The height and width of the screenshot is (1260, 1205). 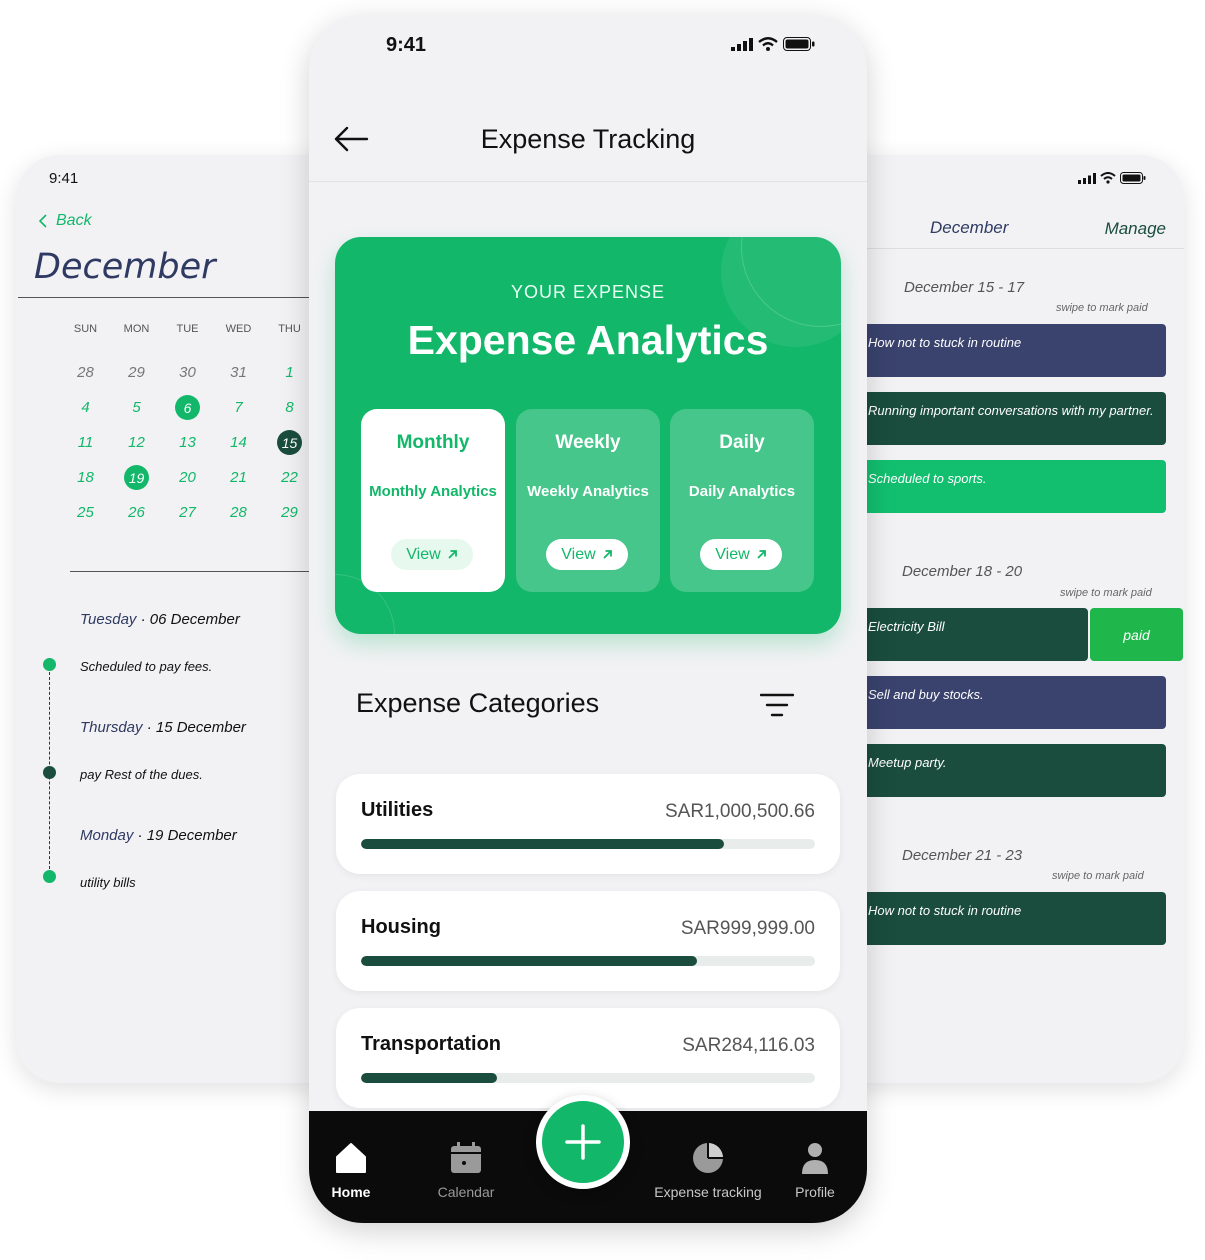 I want to click on tab-label: Calendar, so click(x=466, y=1192).